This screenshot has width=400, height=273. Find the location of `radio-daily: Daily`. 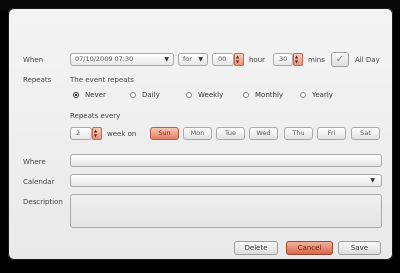

radio-daily: Daily is located at coordinates (145, 95).